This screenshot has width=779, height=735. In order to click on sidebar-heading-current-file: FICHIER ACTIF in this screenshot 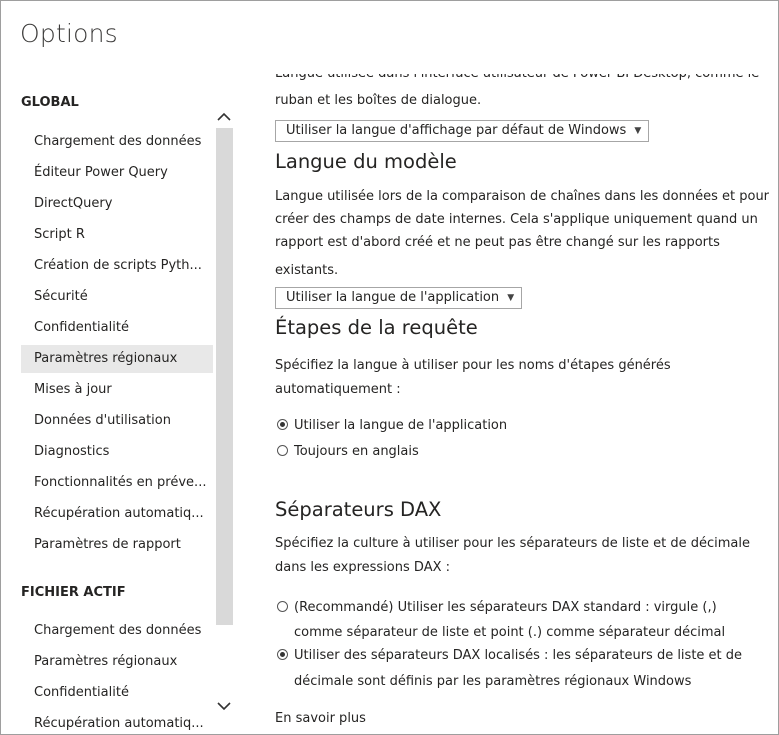, I will do `click(73, 592)`.